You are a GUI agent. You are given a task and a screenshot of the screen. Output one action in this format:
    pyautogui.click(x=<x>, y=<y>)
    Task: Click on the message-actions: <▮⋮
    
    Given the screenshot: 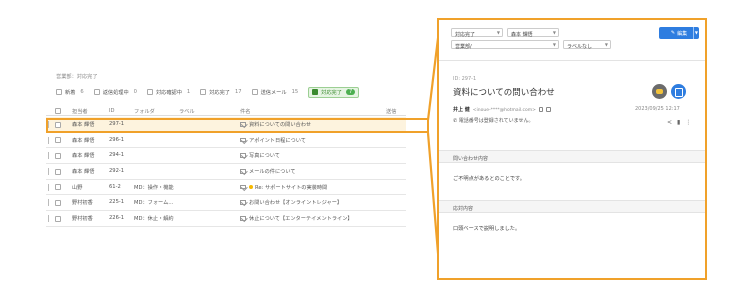 What is the action you would take?
    pyautogui.click(x=681, y=122)
    